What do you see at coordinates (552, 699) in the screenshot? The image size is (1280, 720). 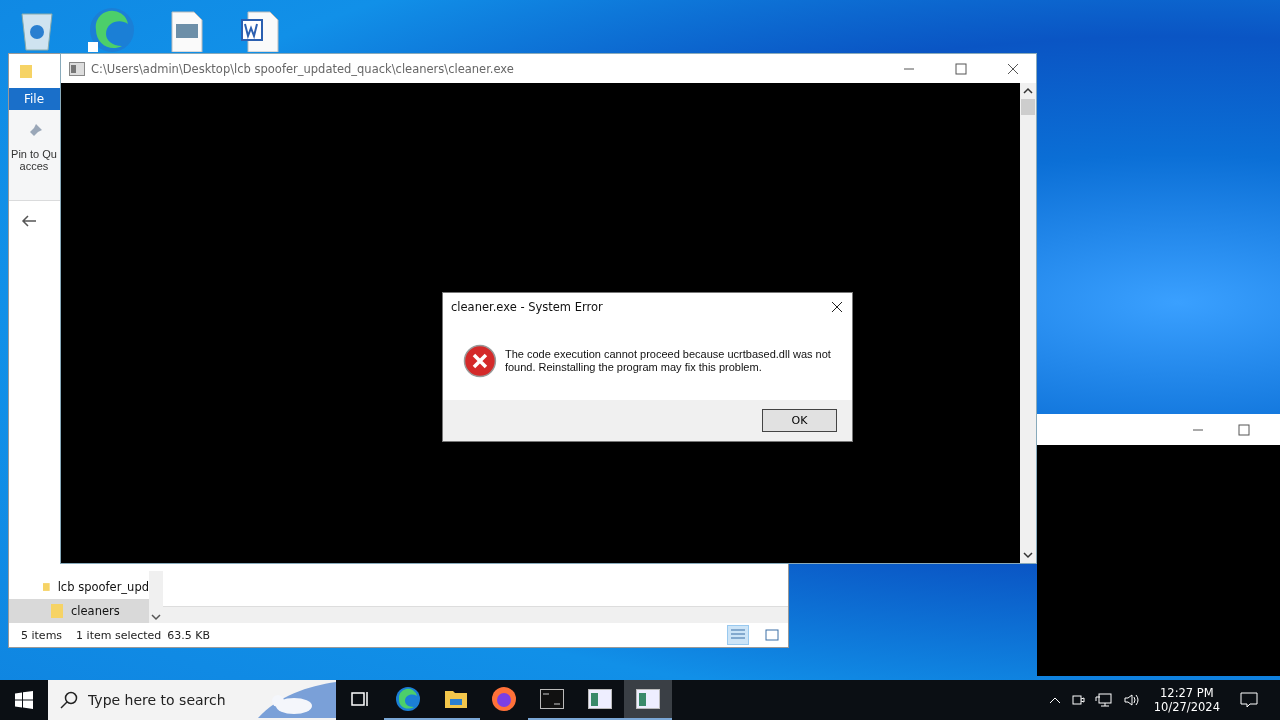 I see `terminal-icon` at bounding box center [552, 699].